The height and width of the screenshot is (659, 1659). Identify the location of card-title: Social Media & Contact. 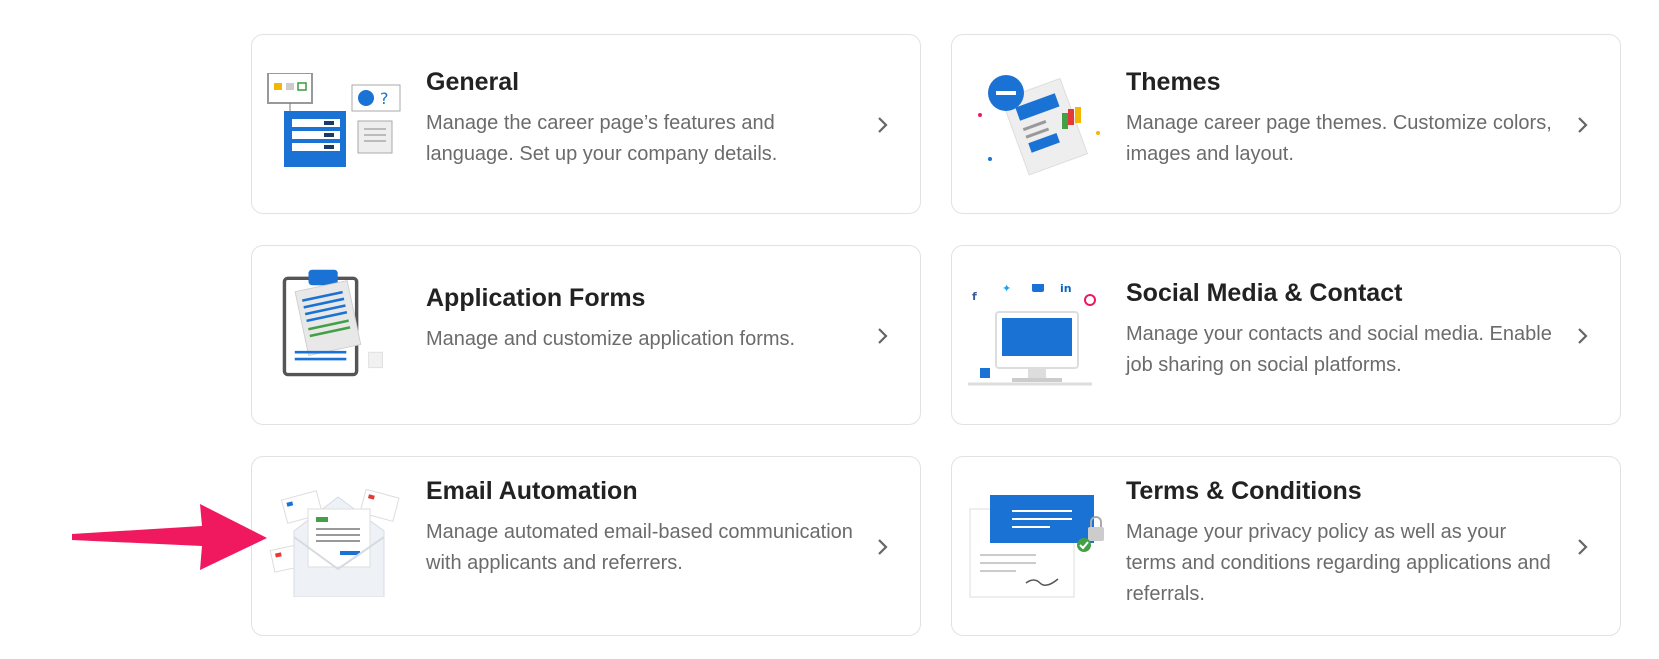
(1264, 293).